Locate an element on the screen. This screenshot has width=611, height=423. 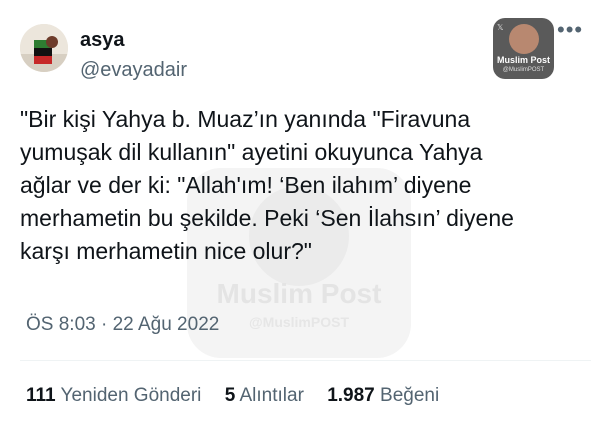
x-logo-icon: 𝕏 is located at coordinates (500, 27).